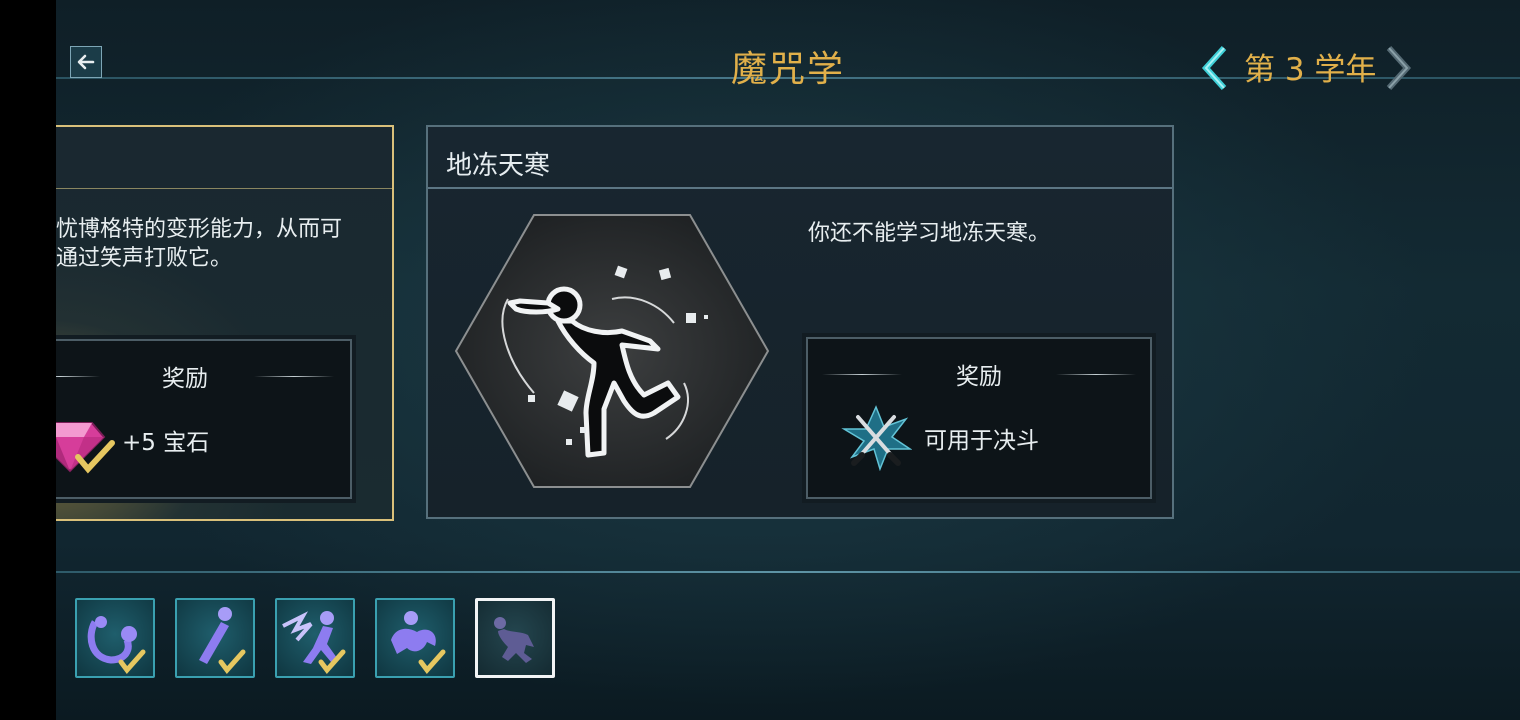  I want to click on reward-panel: 奖励 +5 宝石, so click(204, 419).